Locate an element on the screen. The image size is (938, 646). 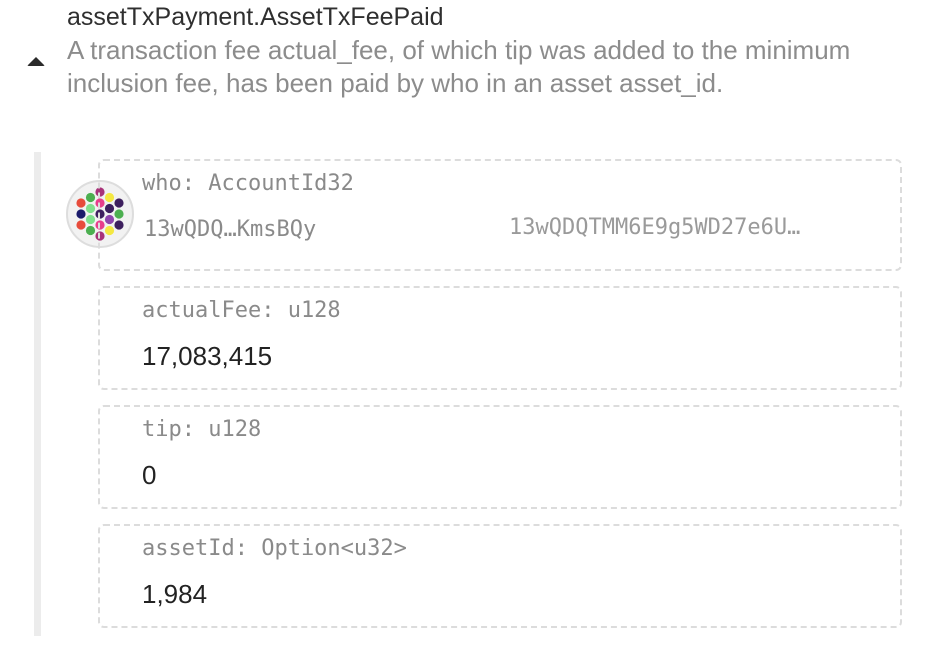
param-actual-fee: actualFee: u128 17,083,415 is located at coordinates (500, 338).